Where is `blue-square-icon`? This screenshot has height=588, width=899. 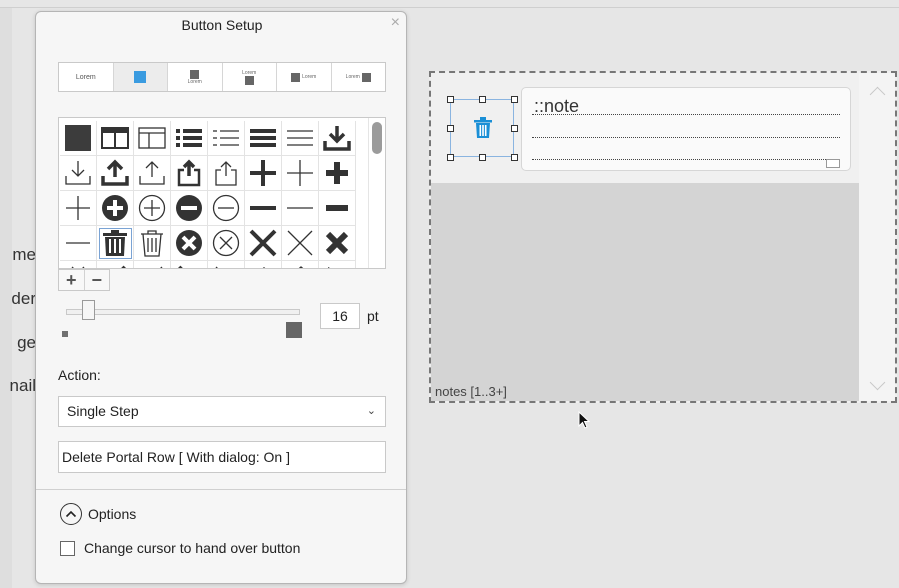
blue-square-icon is located at coordinates (140, 77).